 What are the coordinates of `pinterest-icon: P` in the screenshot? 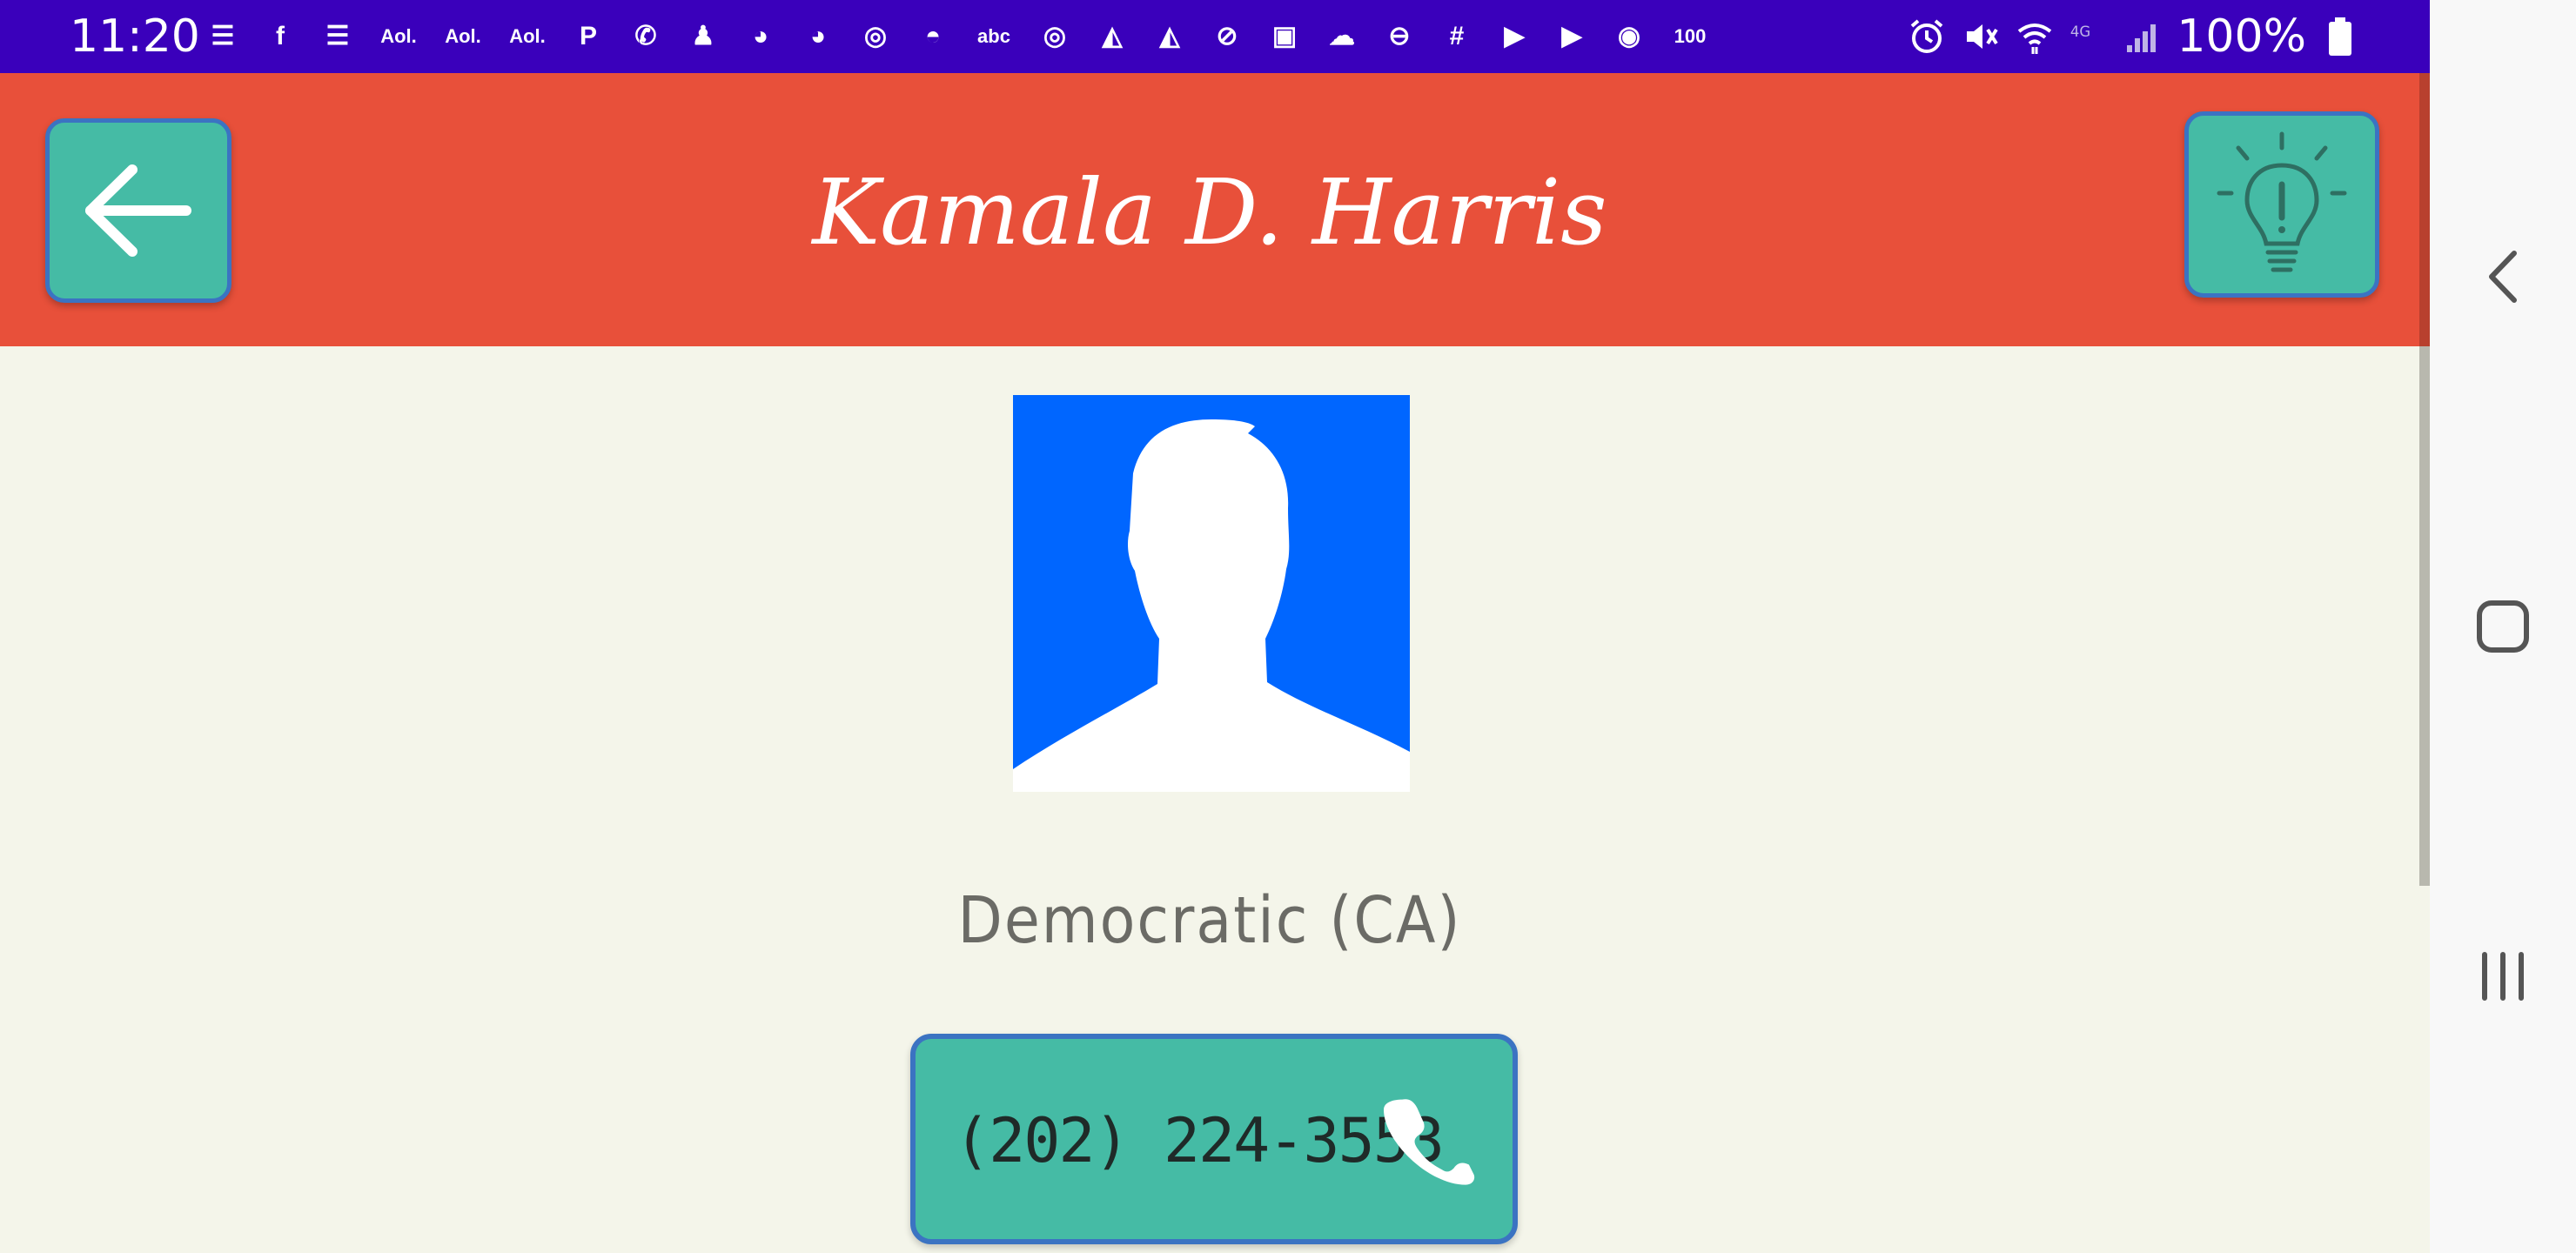 It's located at (588, 36).